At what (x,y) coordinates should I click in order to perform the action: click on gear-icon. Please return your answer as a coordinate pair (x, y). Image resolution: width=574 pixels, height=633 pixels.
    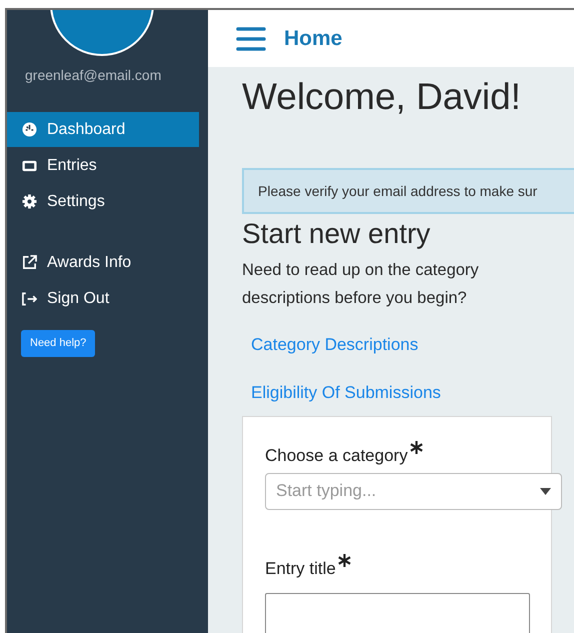
    Looking at the image, I should click on (29, 201).